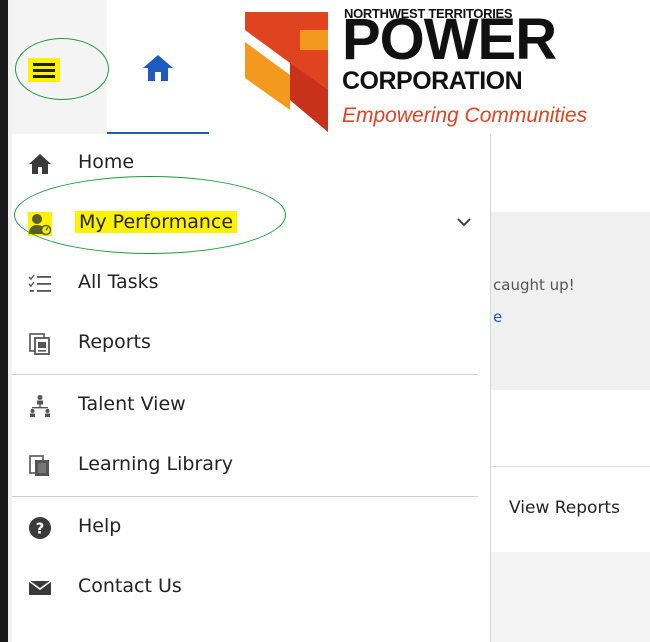 This screenshot has height=642, width=650. I want to click on home-tab, so click(158, 67).